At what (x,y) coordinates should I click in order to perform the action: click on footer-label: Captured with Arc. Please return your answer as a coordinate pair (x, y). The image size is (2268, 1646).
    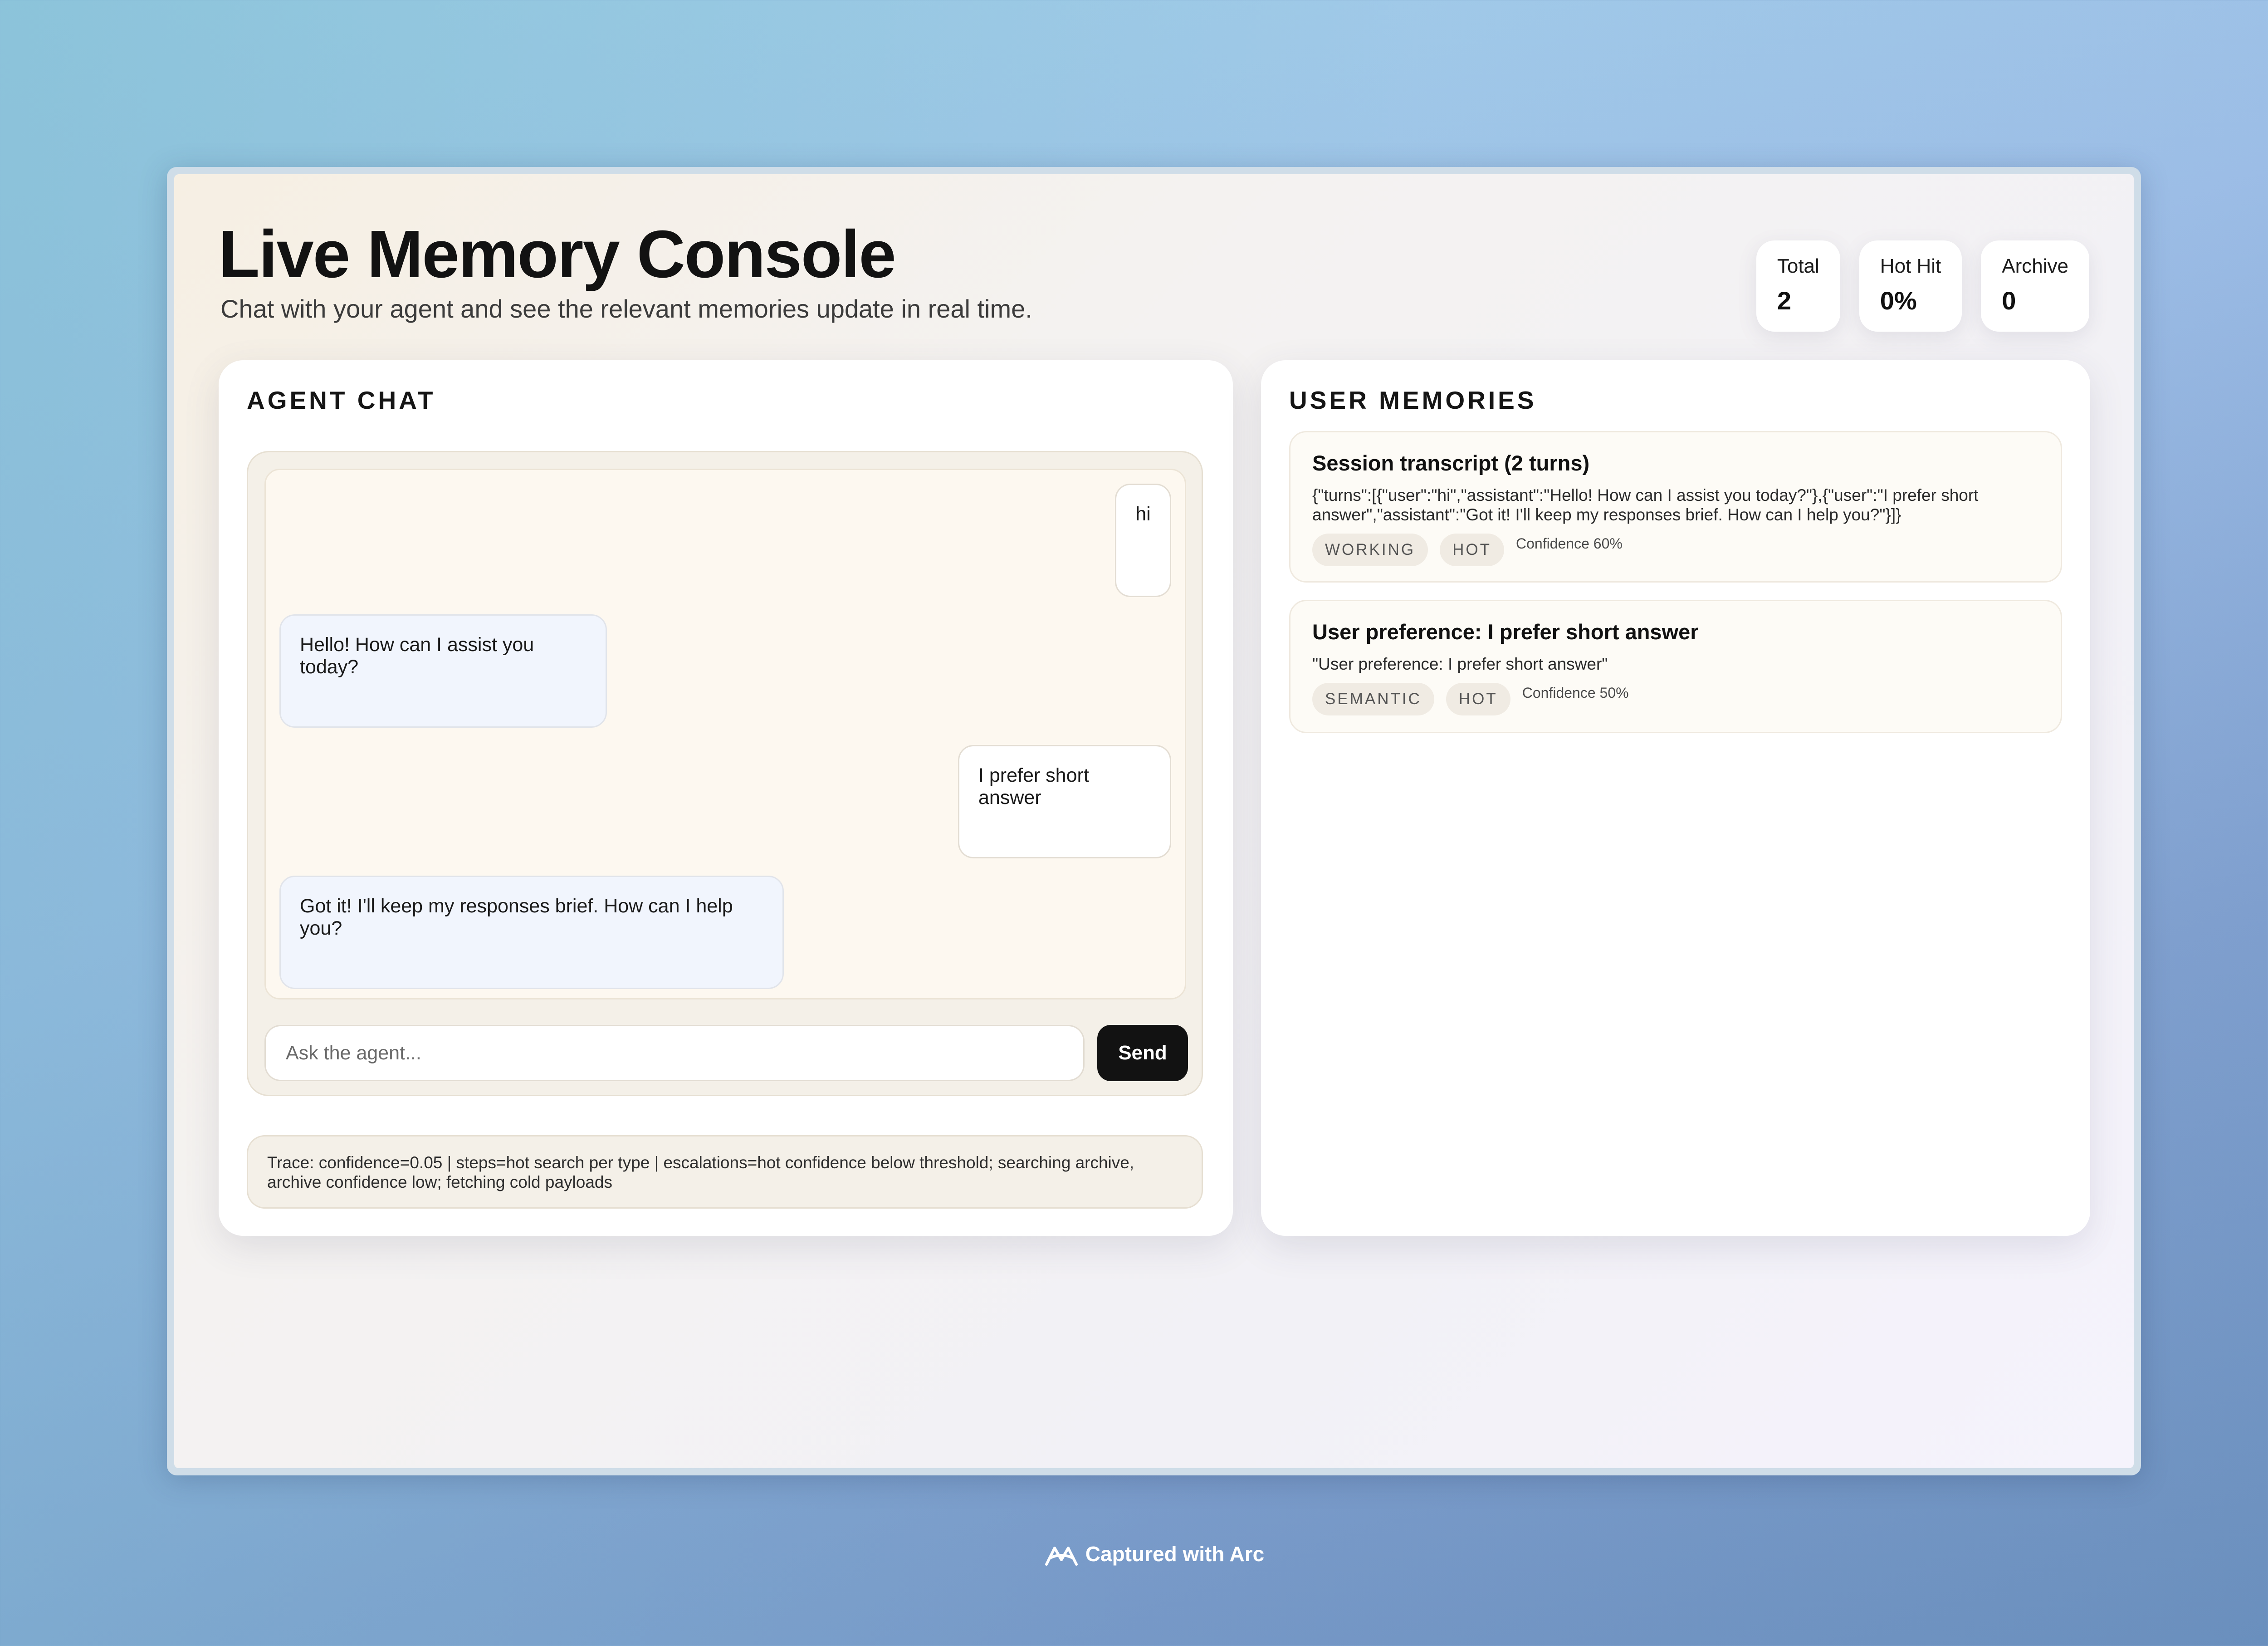
    Looking at the image, I should click on (1175, 1554).